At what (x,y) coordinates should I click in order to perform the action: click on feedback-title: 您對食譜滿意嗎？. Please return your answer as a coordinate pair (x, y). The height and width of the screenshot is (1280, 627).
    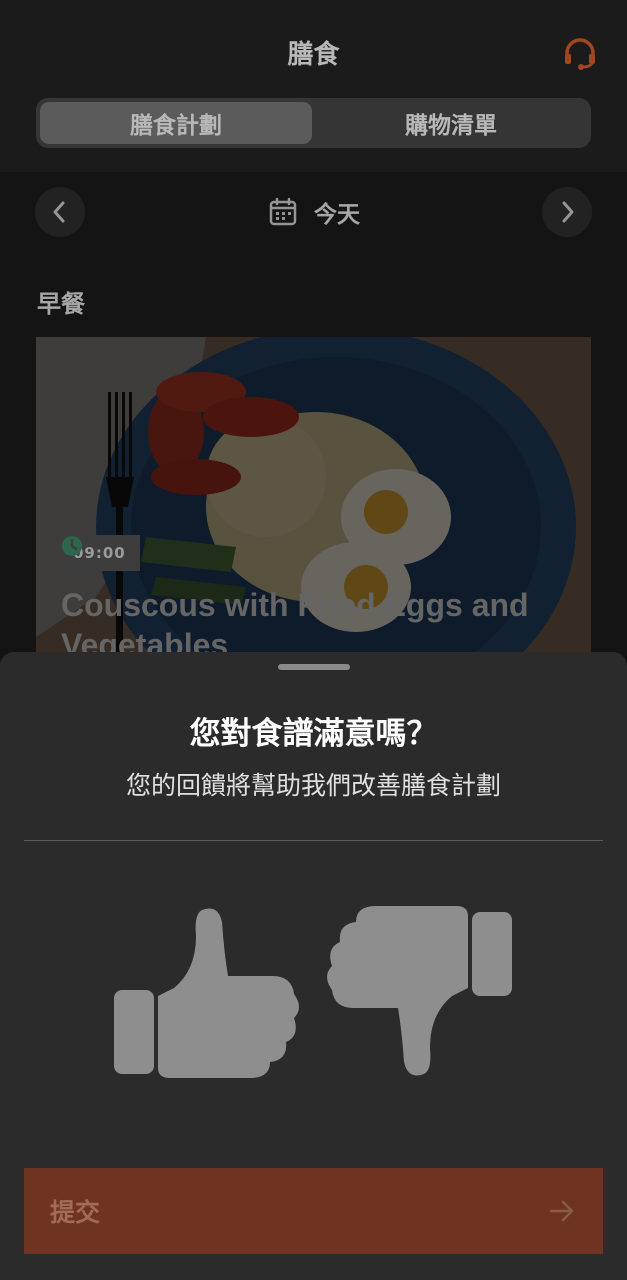
    Looking at the image, I should click on (313, 734).